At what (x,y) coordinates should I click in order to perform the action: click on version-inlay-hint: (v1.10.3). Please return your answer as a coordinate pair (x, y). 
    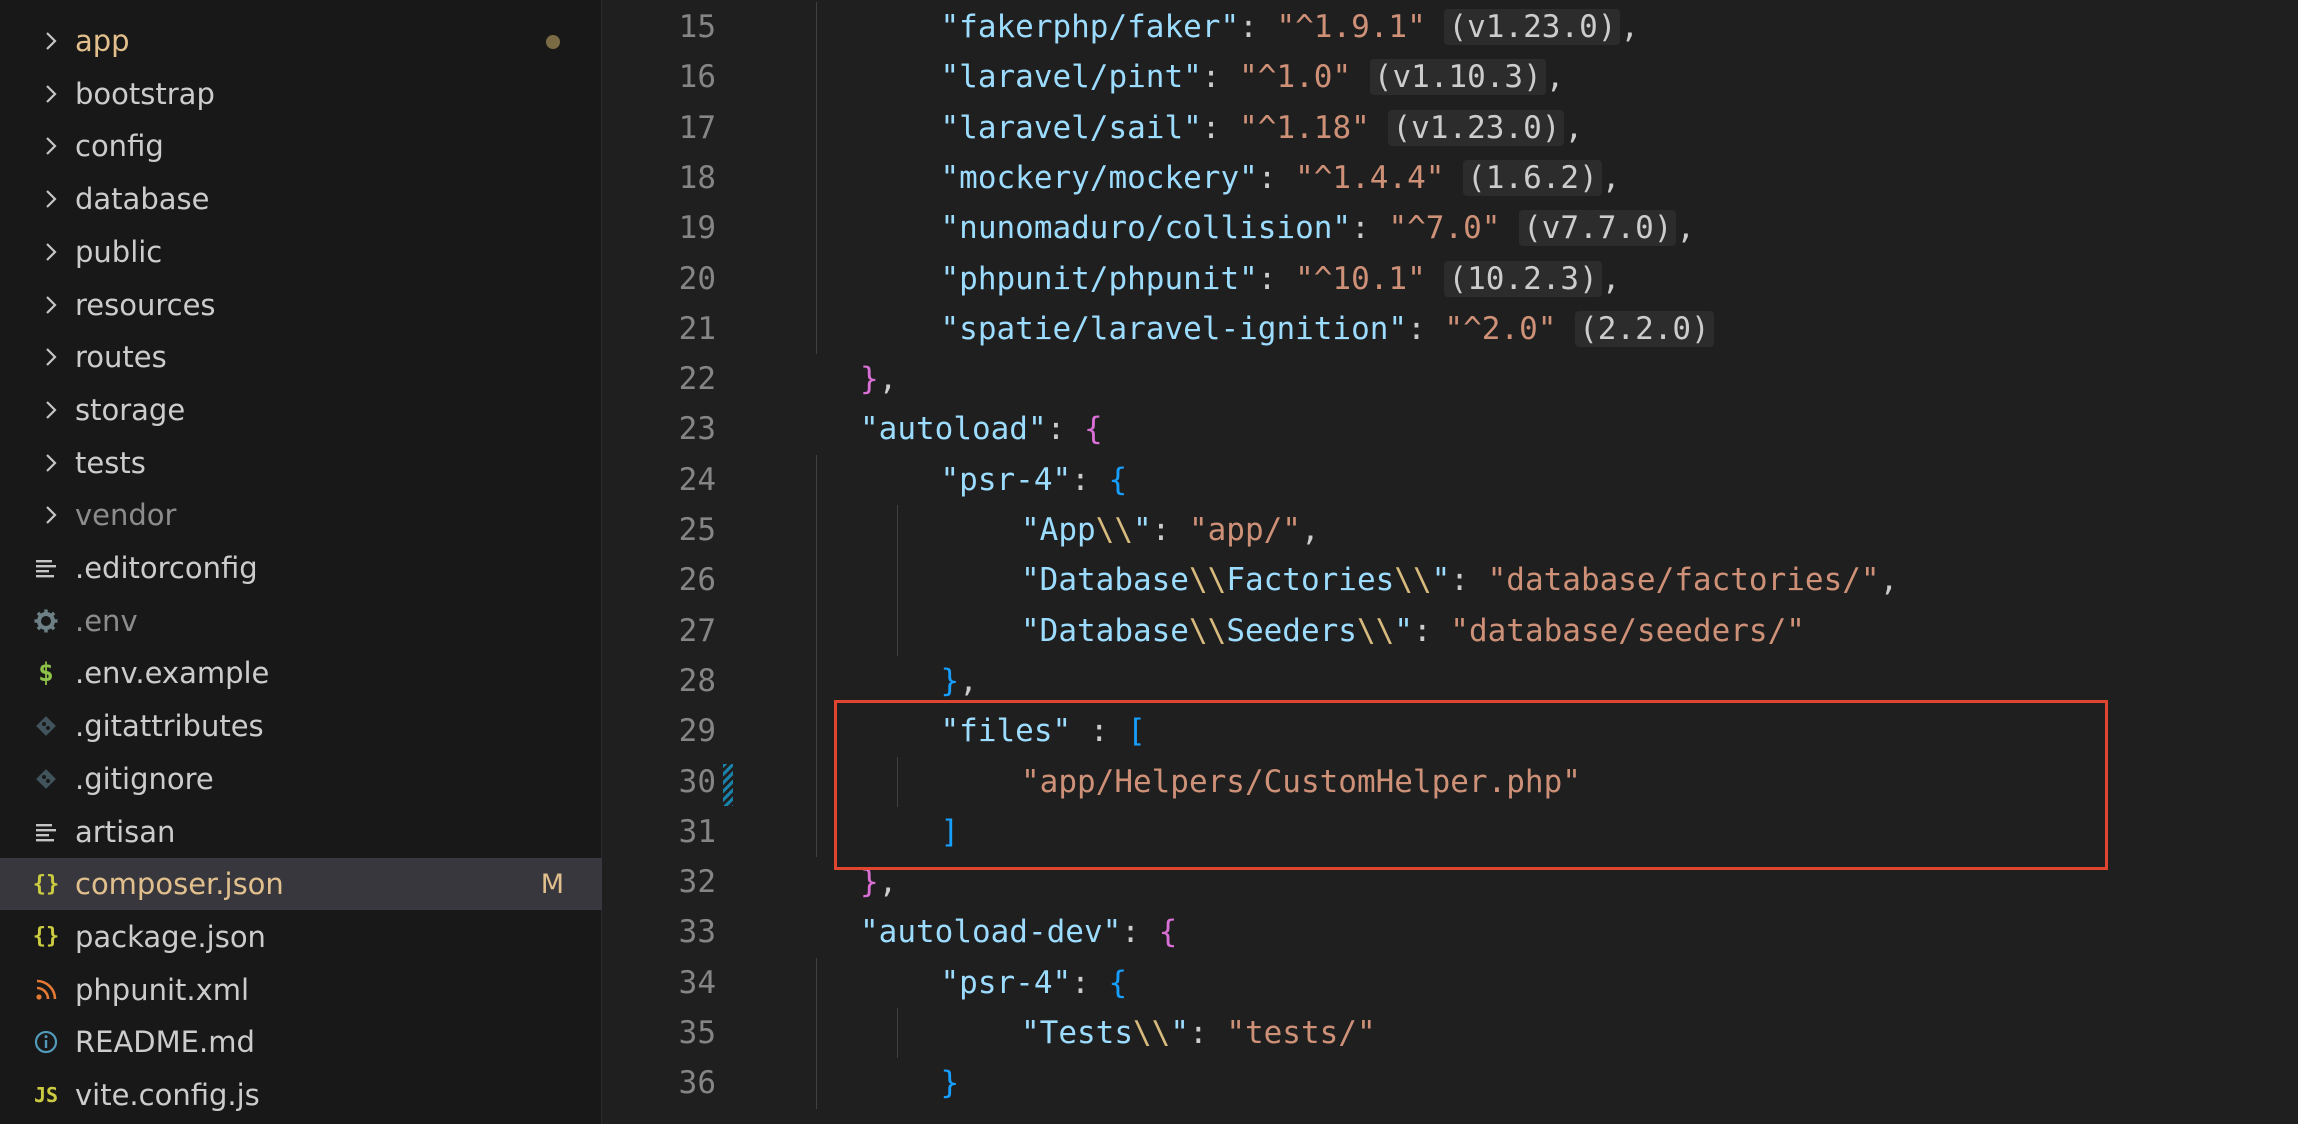
    Looking at the image, I should click on (1457, 77).